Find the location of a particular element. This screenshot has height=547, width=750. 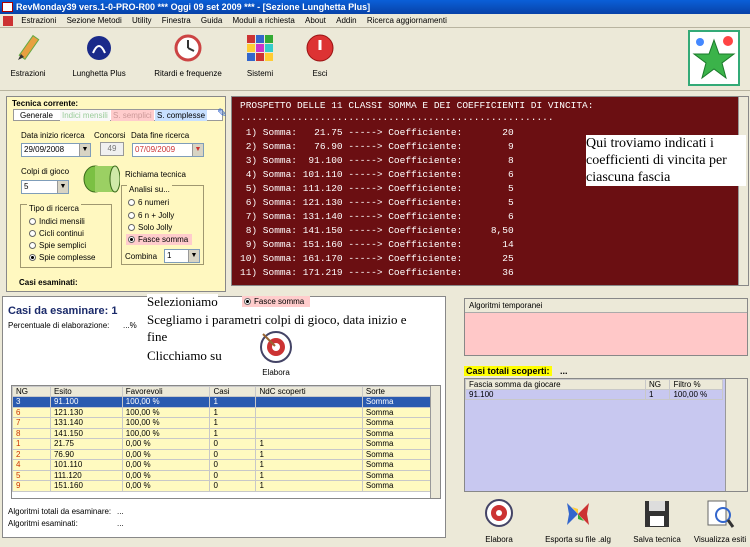

magnifier-icon is located at coordinates (721, 514).